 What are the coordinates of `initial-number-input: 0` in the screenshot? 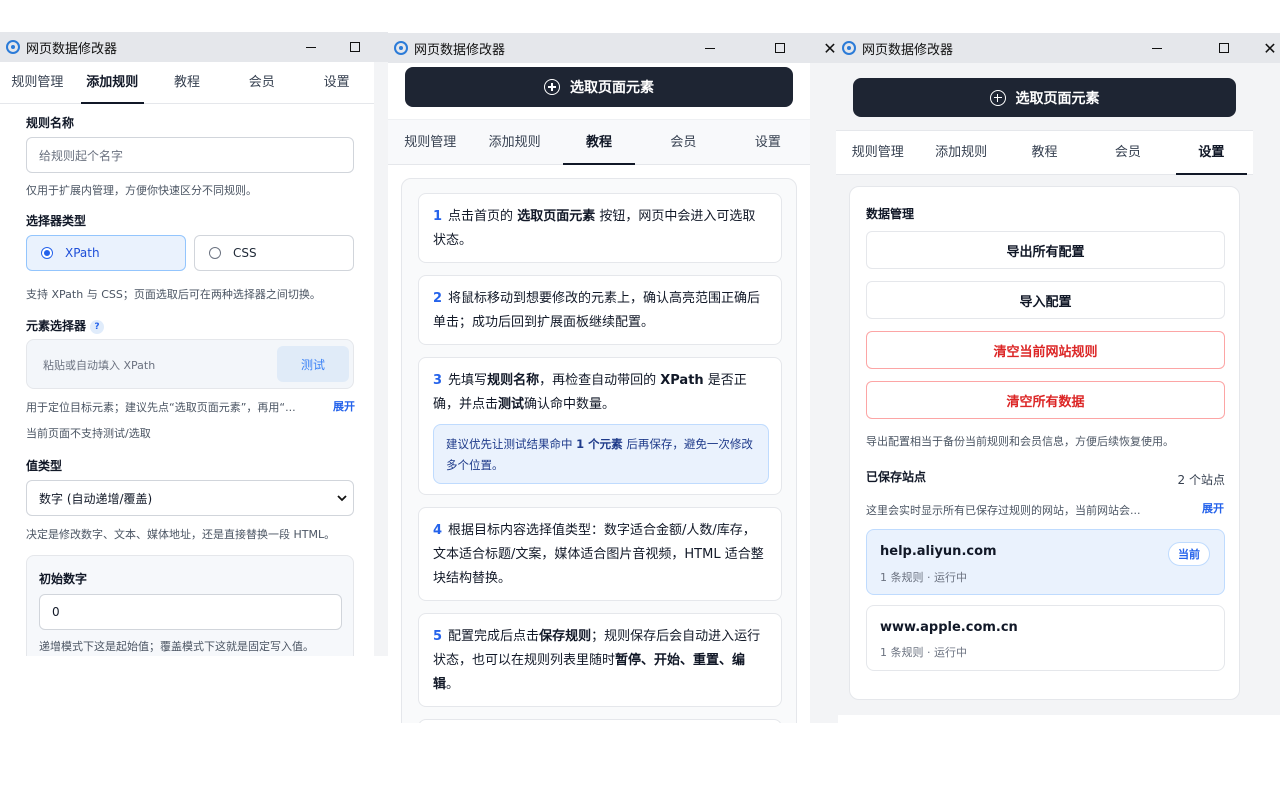 It's located at (190, 612).